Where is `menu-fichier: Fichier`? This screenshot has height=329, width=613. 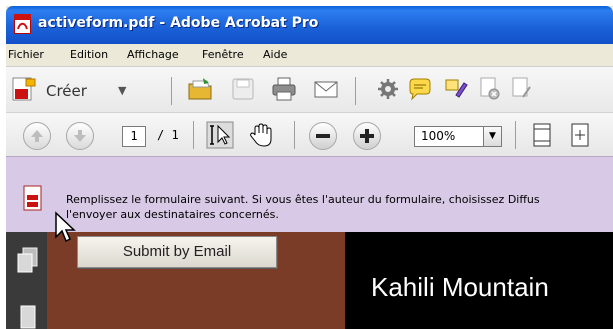 menu-fichier: Fichier is located at coordinates (26, 54).